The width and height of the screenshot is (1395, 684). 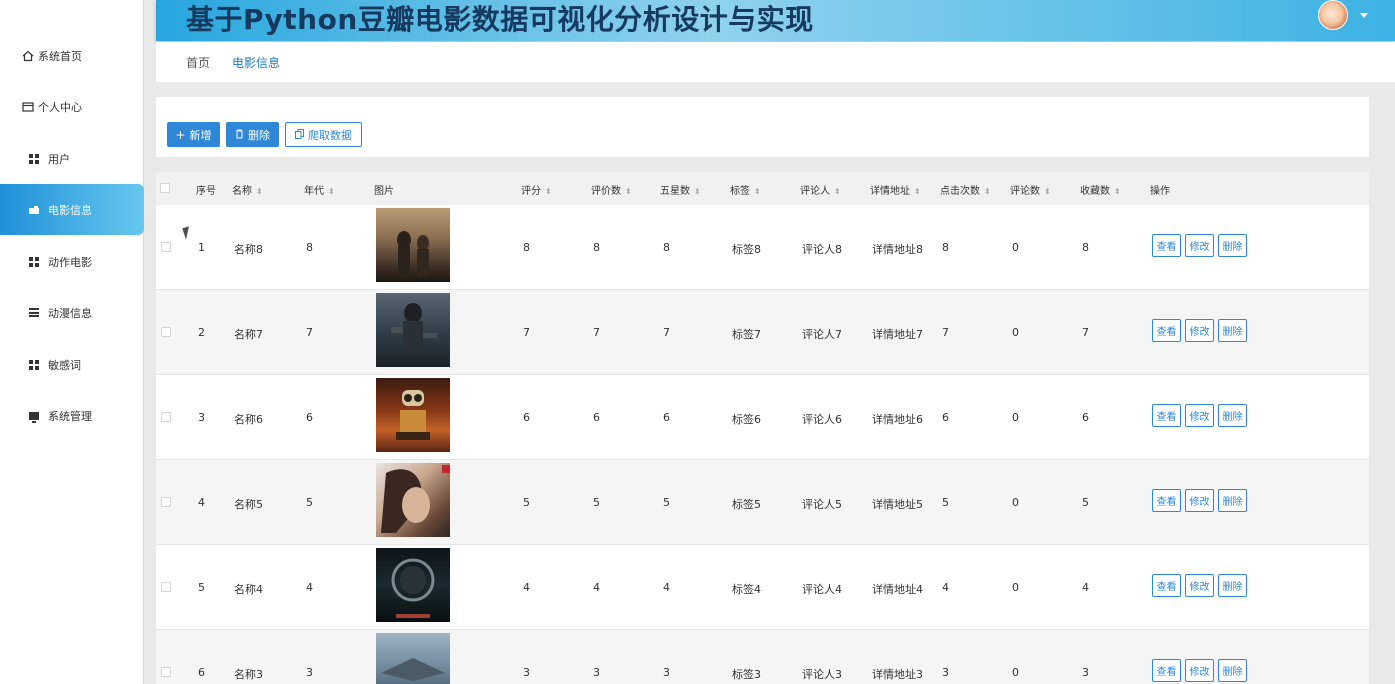 What do you see at coordinates (34, 210) in the screenshot?
I see `cloud-icon` at bounding box center [34, 210].